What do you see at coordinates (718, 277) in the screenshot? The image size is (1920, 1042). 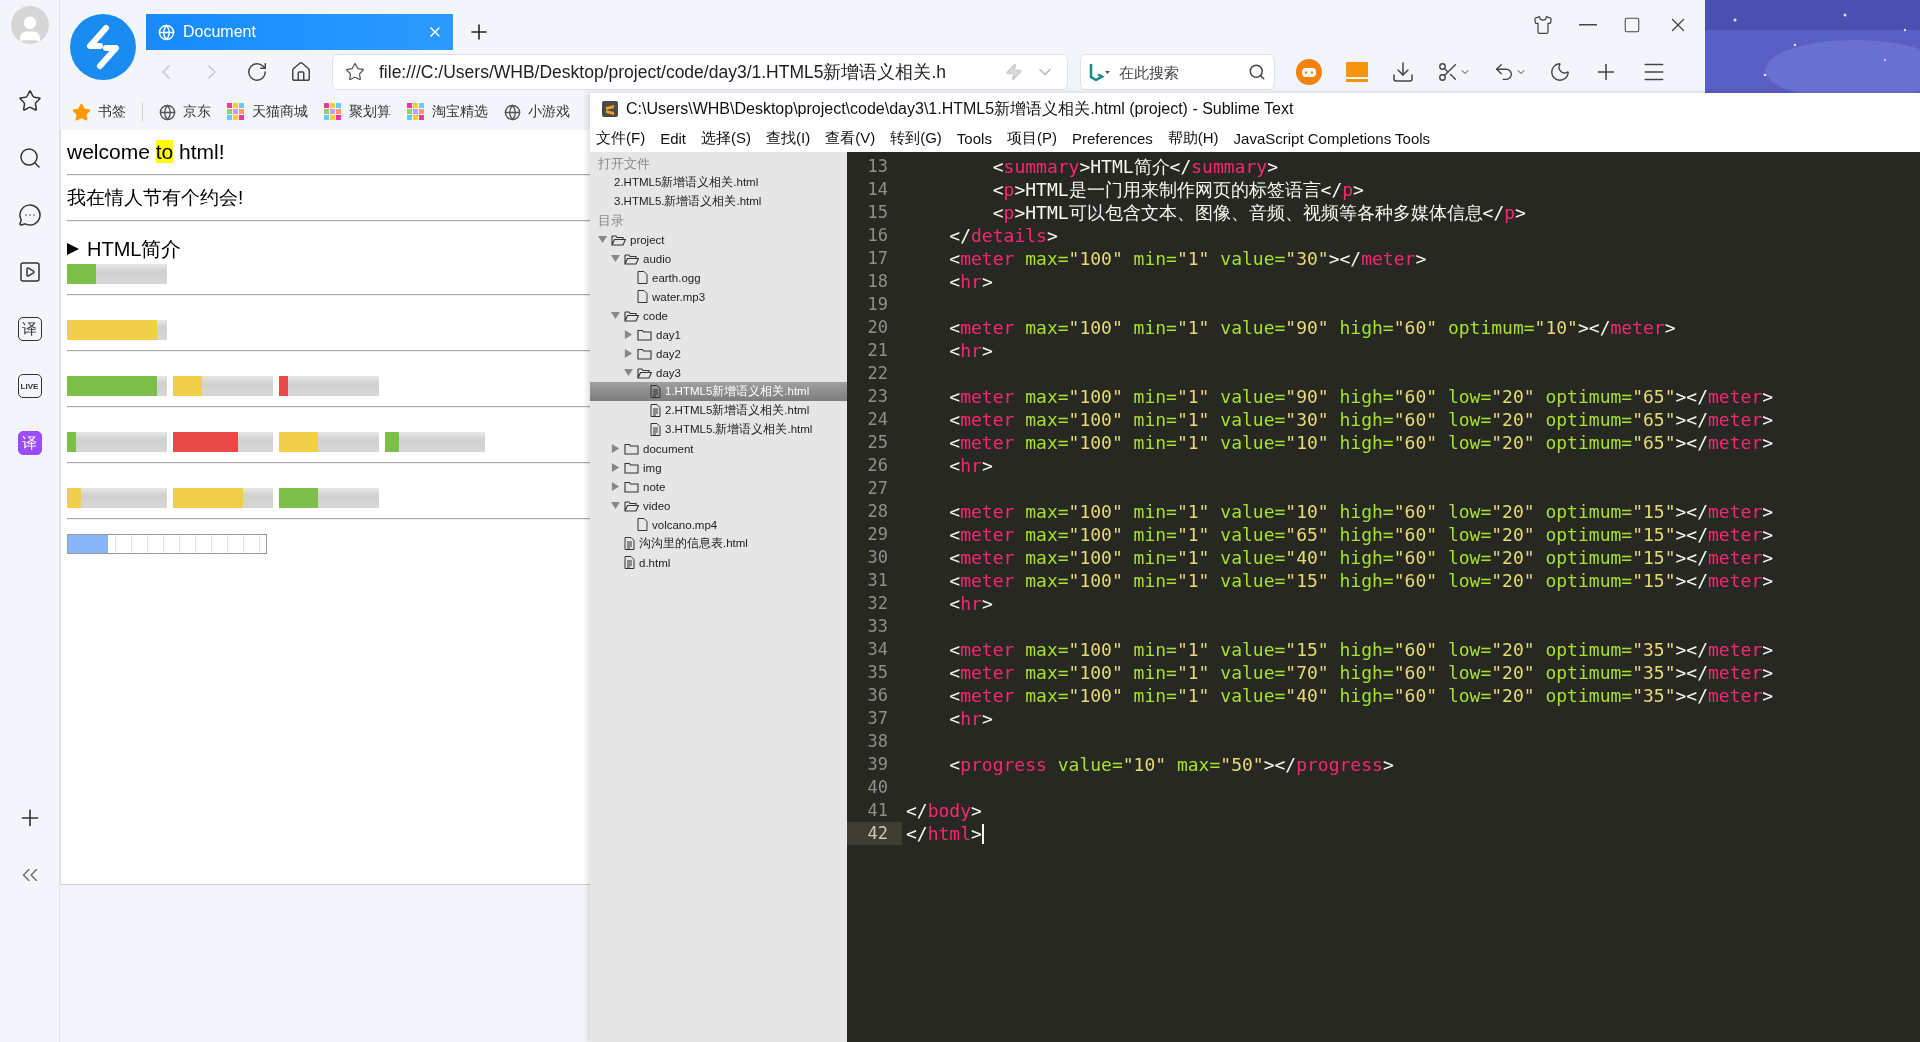 I see `tree-item: earth.ogg` at bounding box center [718, 277].